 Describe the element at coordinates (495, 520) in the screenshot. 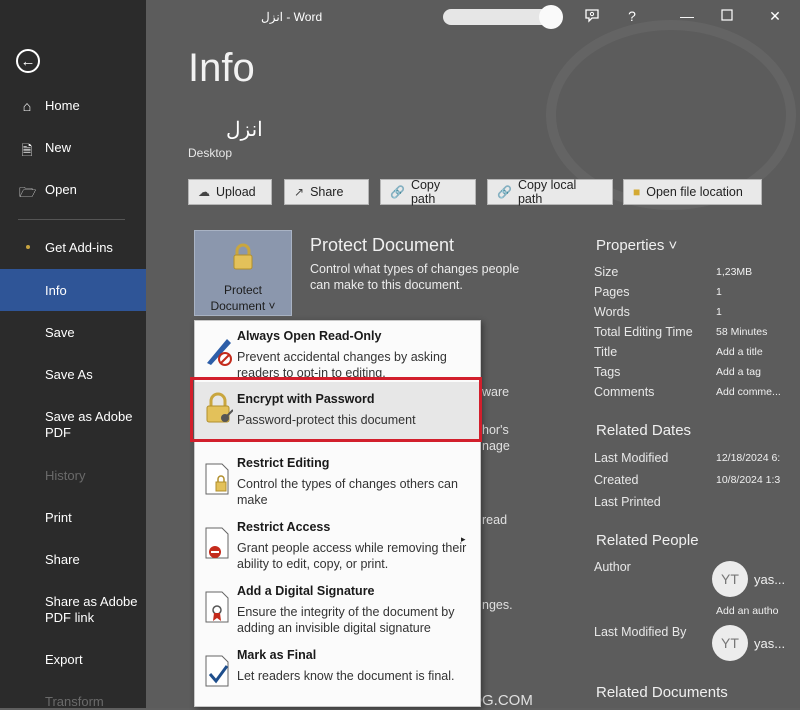

I see `background-text: read` at that location.